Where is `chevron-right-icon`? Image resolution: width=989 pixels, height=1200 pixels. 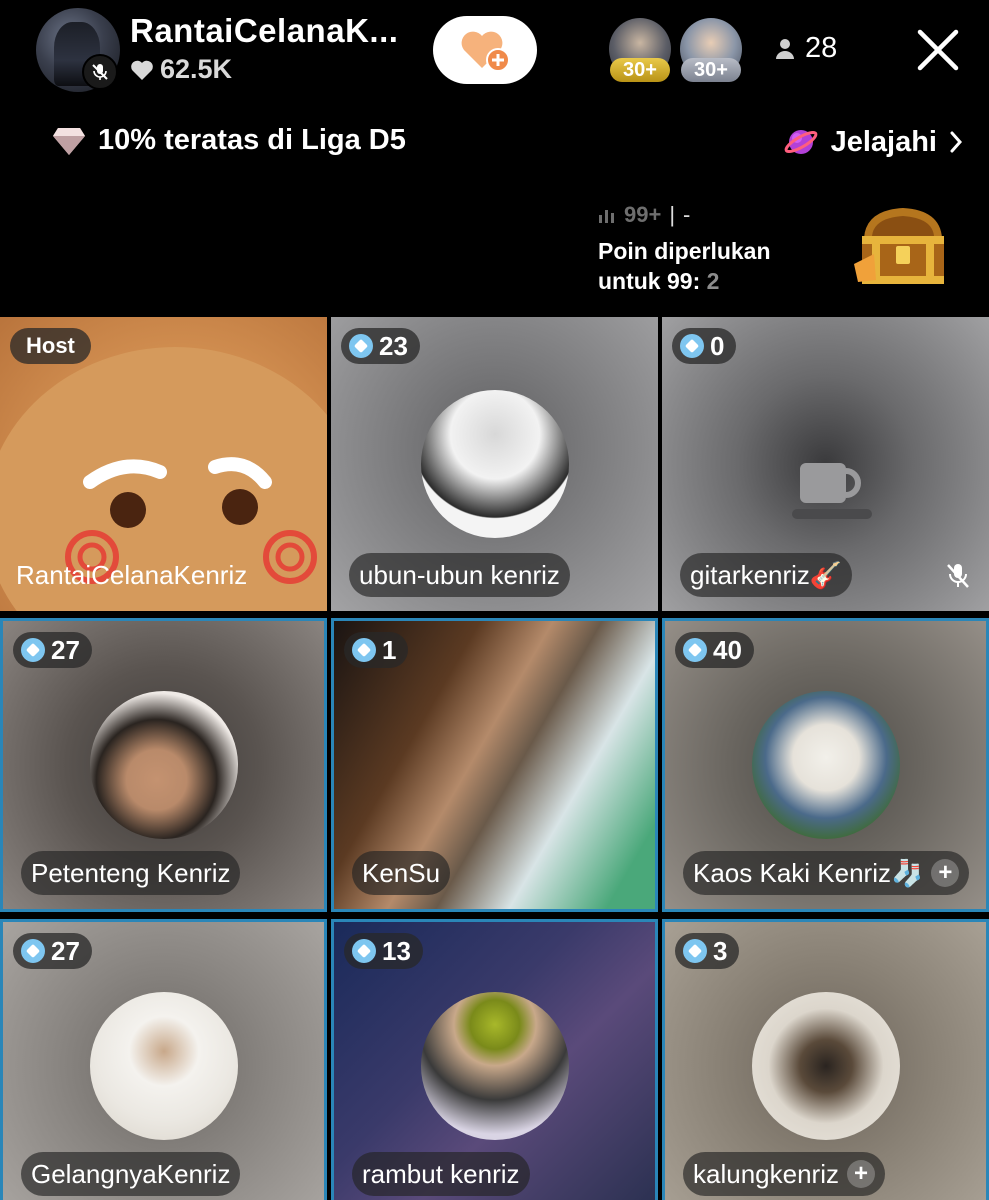
chevron-right-icon is located at coordinates (956, 142).